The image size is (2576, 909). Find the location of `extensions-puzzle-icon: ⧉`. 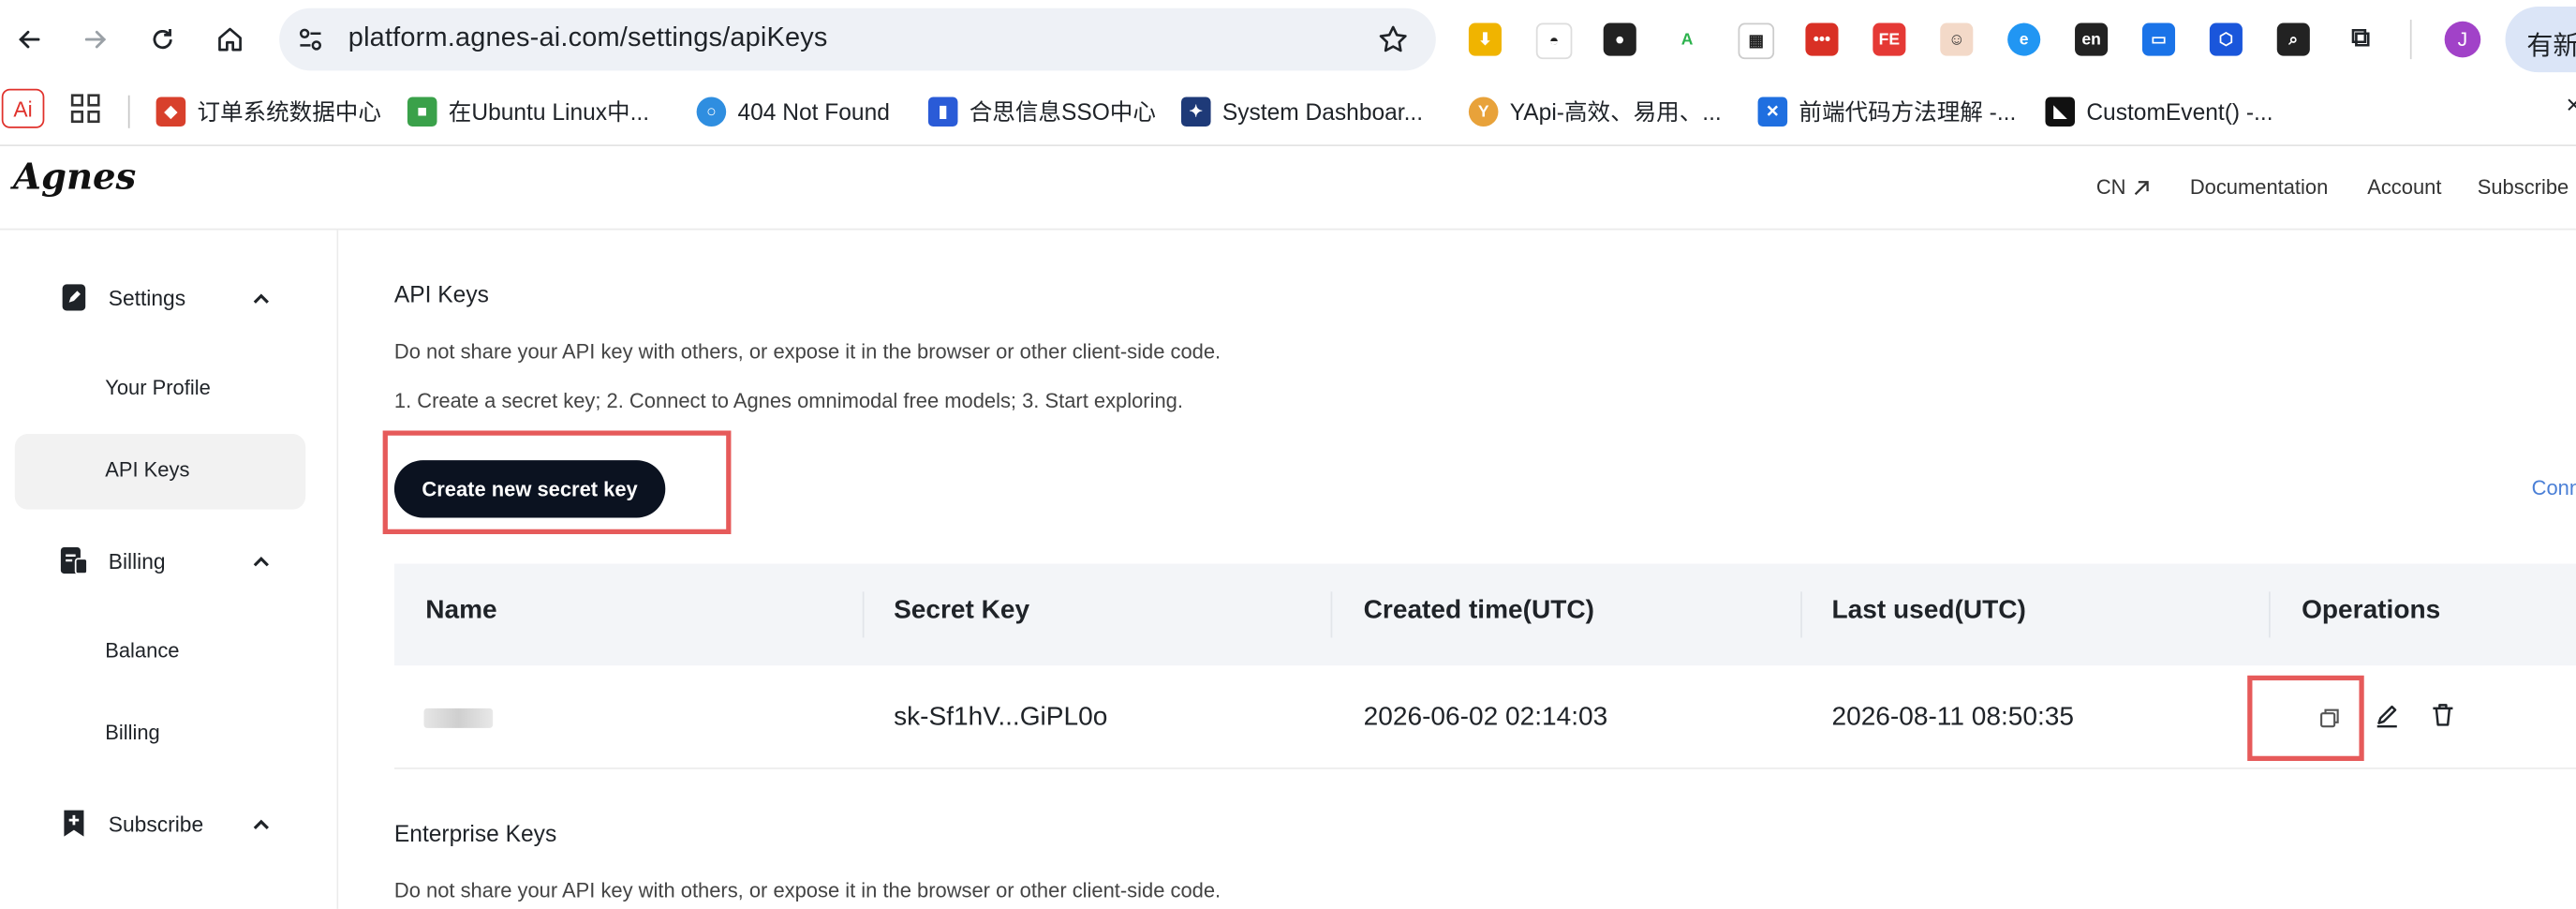

extensions-puzzle-icon: ⧉ is located at coordinates (2360, 39).